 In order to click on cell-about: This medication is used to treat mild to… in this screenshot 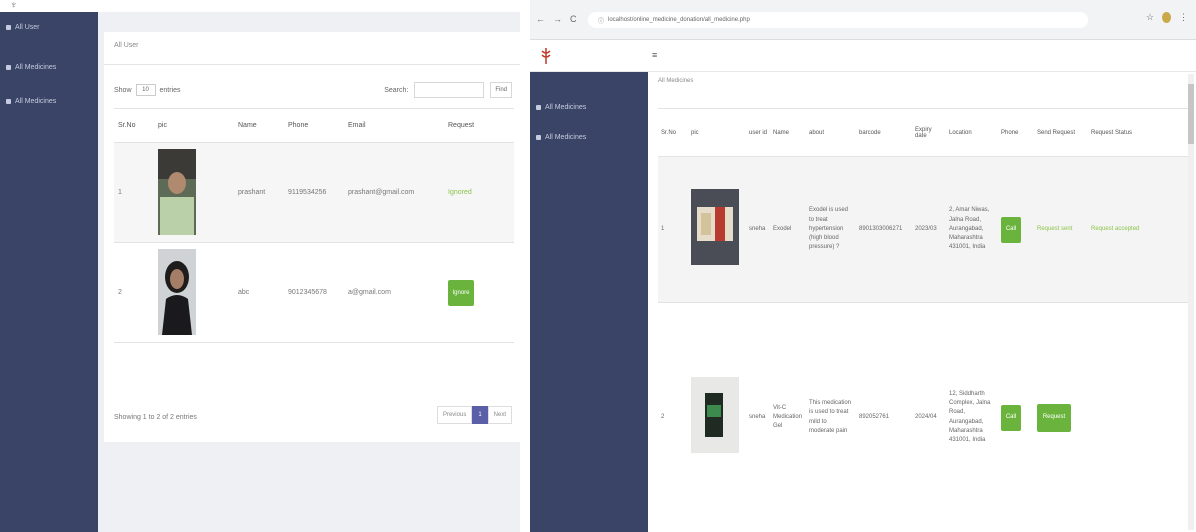, I will do `click(831, 417)`.